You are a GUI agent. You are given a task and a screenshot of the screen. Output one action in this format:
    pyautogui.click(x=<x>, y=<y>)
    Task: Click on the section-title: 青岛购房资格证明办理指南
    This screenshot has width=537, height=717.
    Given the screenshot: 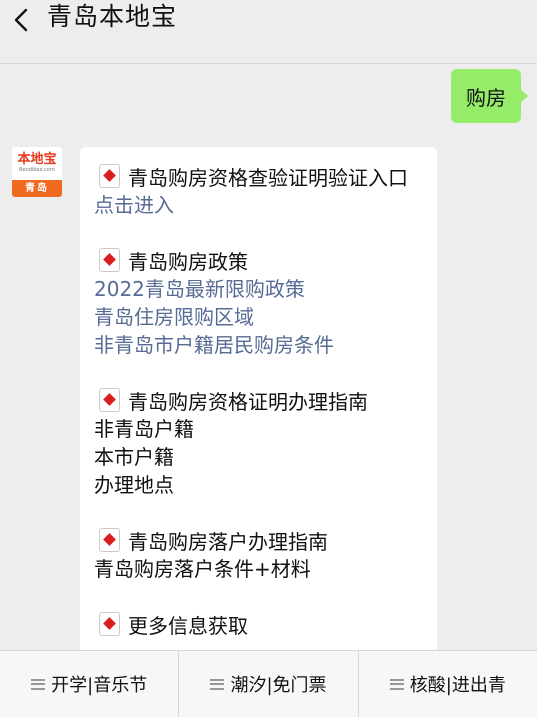 What is the action you would take?
    pyautogui.click(x=248, y=401)
    